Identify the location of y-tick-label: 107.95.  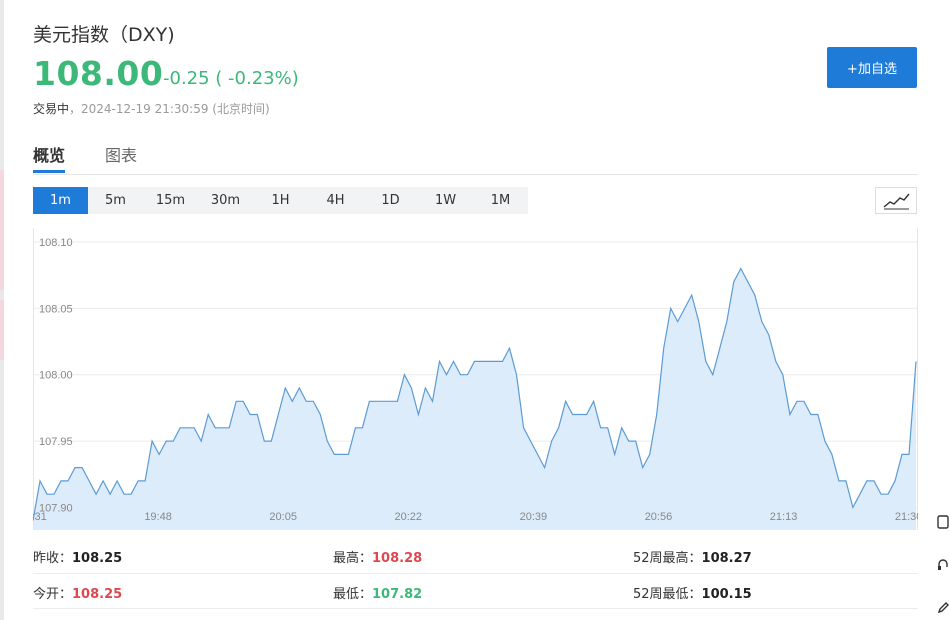
(56, 442).